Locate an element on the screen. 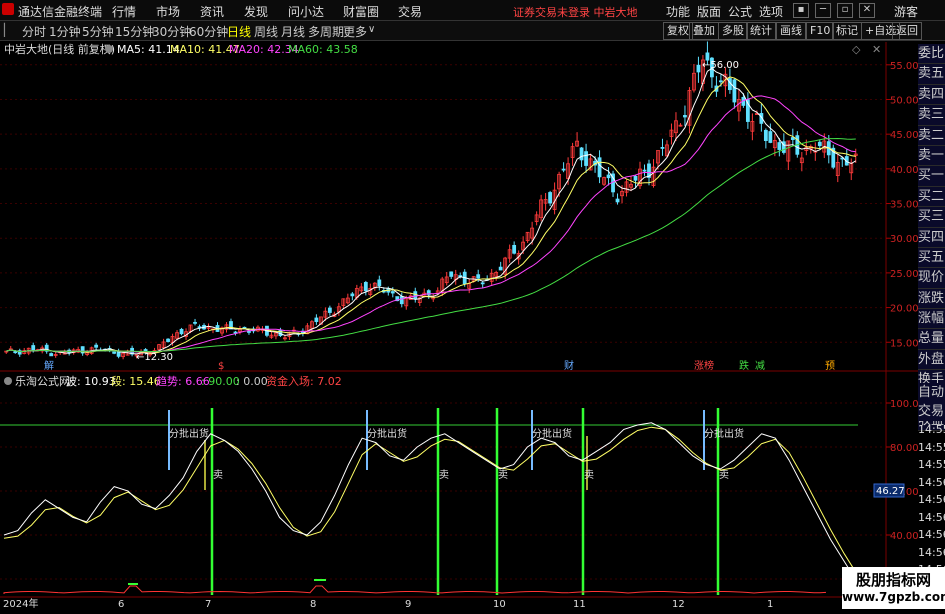 The image size is (945, 614). high-price-mark: ←56.00 is located at coordinates (720, 65).